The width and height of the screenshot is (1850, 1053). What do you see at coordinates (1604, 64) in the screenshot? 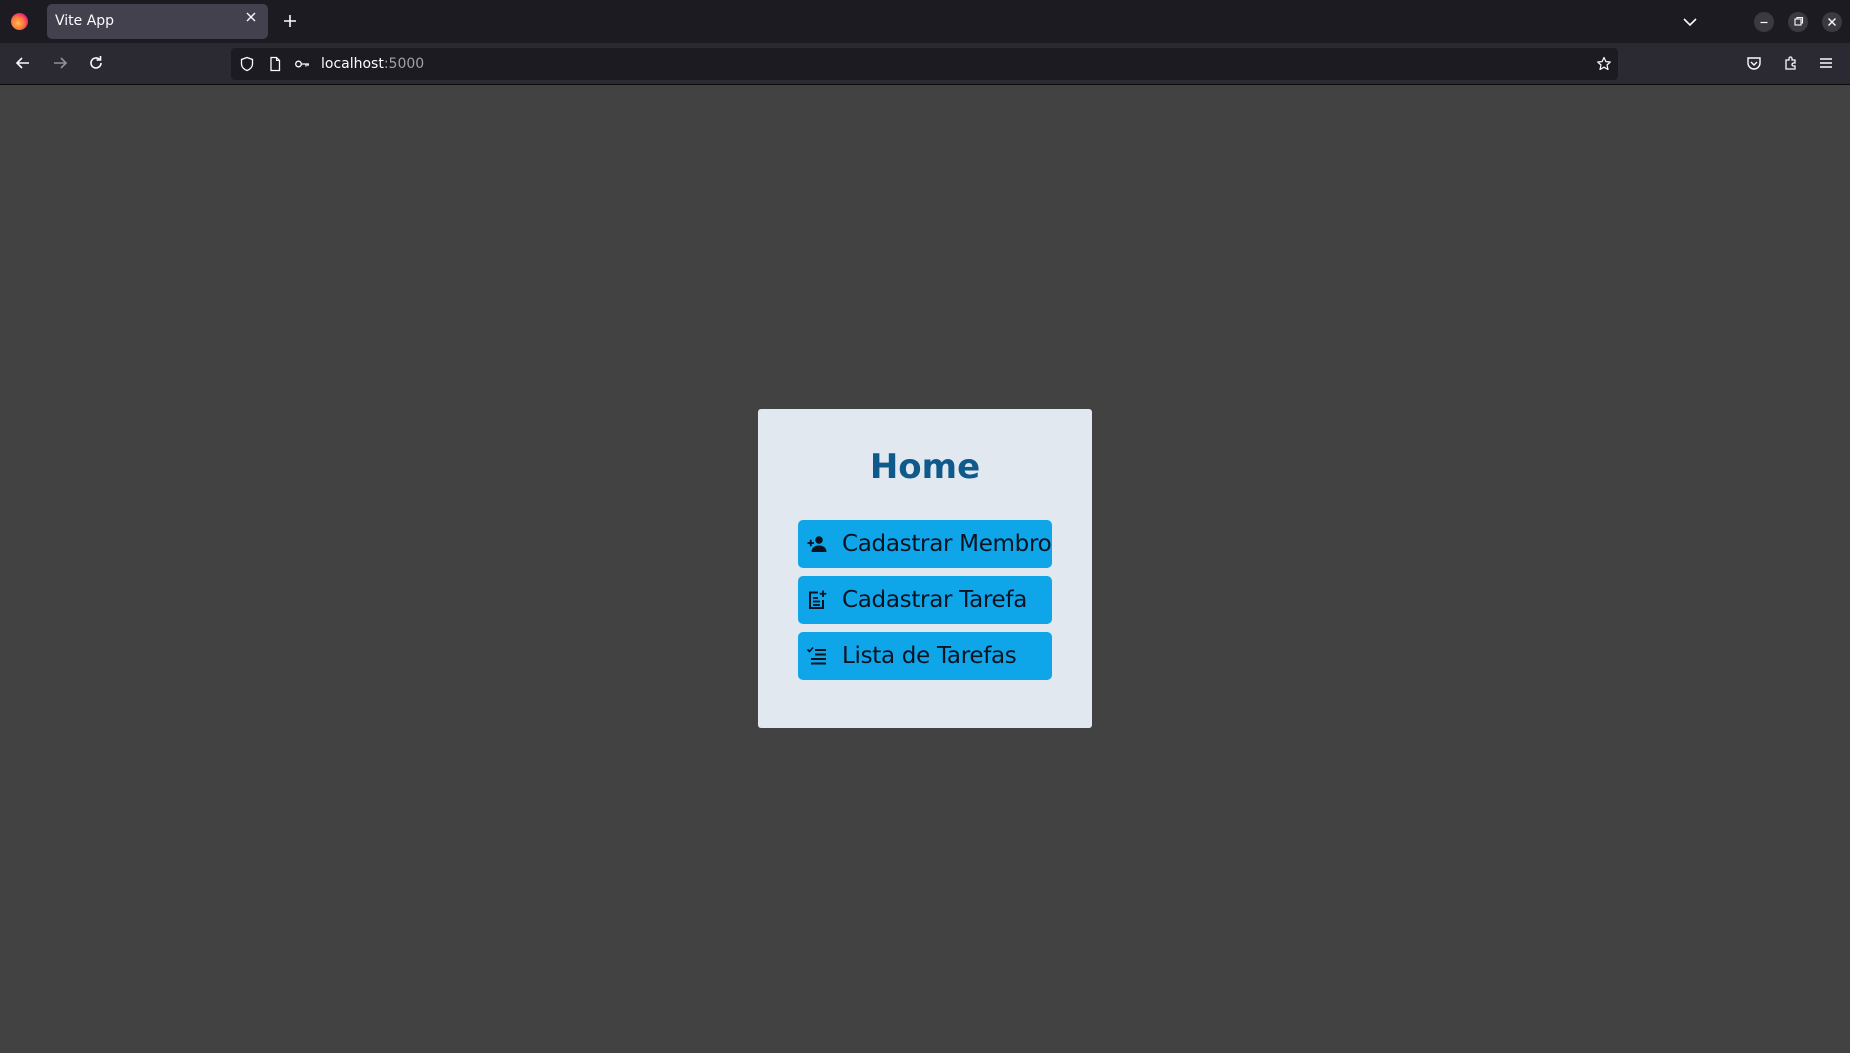
I see `bookmark-star-icon` at bounding box center [1604, 64].